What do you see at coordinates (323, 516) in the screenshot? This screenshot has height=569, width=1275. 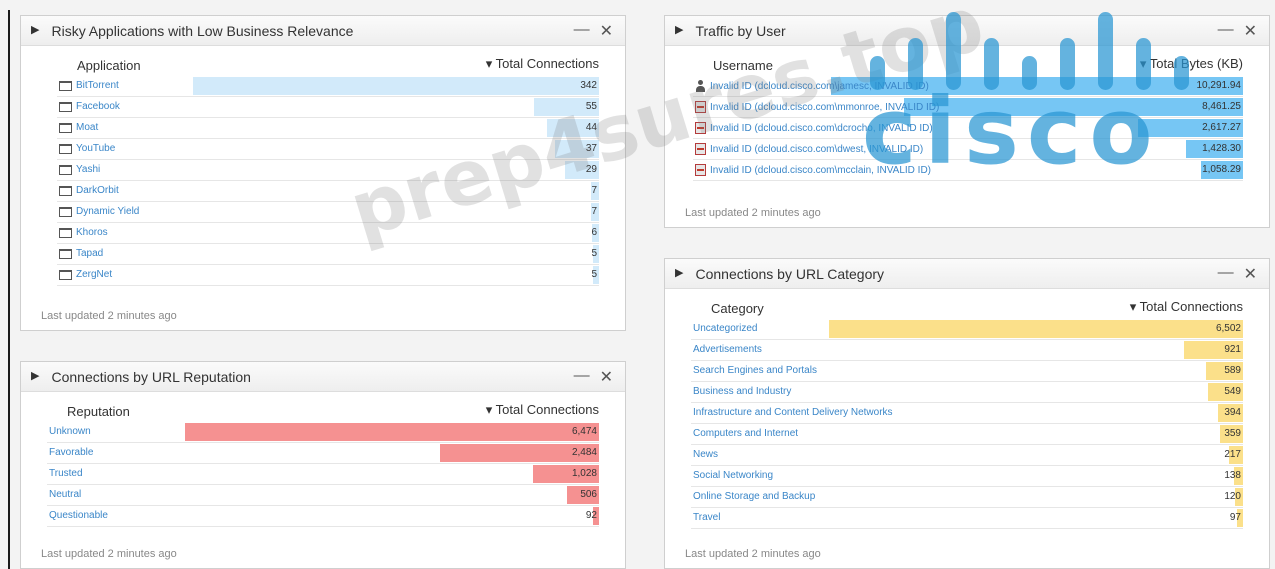 I see `table-row: Questionable 92` at bounding box center [323, 516].